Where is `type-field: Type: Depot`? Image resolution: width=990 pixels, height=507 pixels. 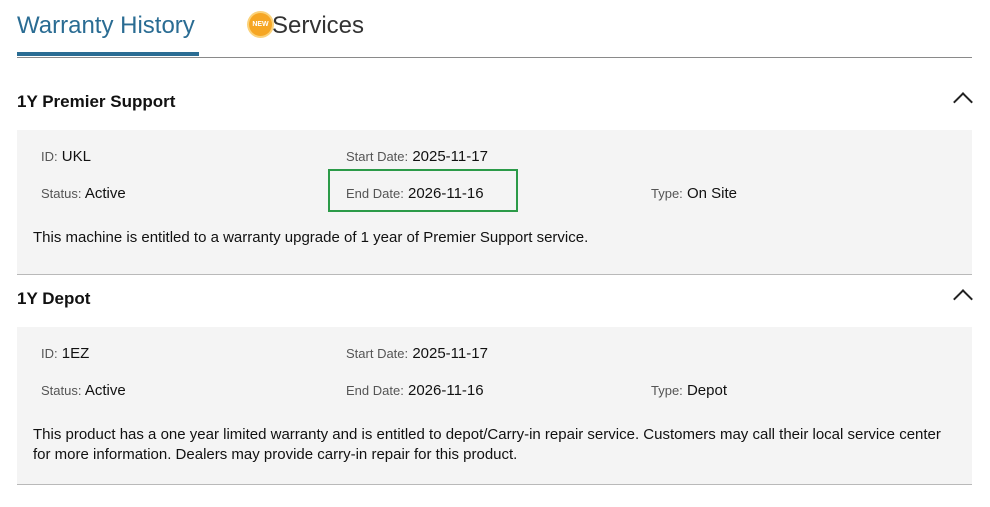
type-field: Type: Depot is located at coordinates (689, 390).